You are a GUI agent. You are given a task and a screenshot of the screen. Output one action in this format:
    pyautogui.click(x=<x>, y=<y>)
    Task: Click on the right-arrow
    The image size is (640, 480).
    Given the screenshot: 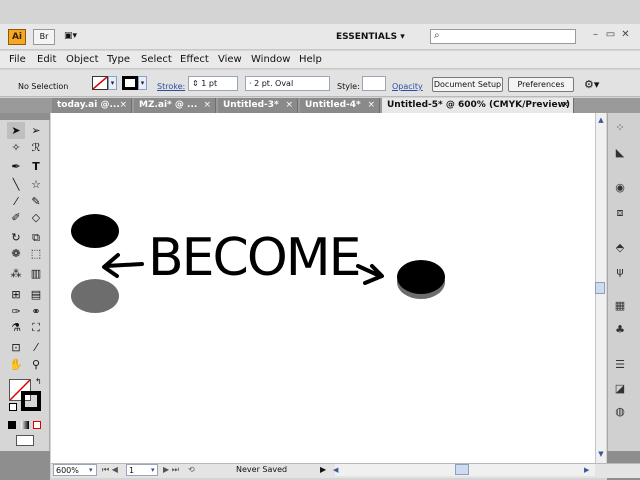 What is the action you would take?
    pyautogui.click(x=370, y=274)
    